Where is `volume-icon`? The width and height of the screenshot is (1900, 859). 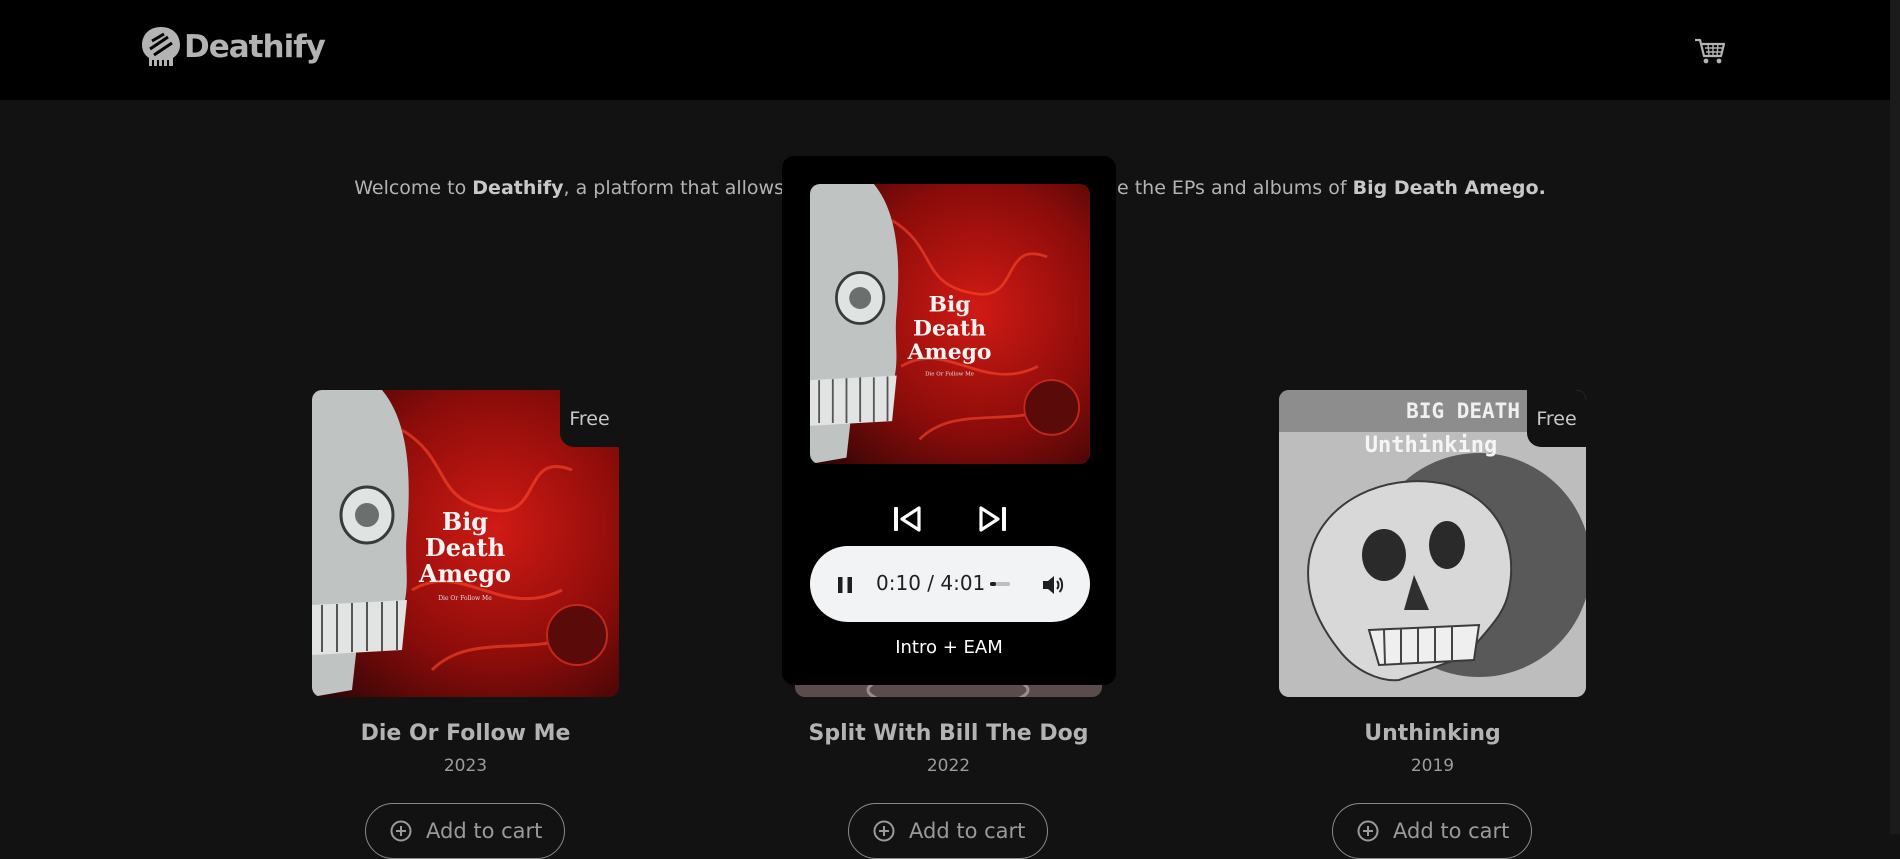 volume-icon is located at coordinates (1053, 585).